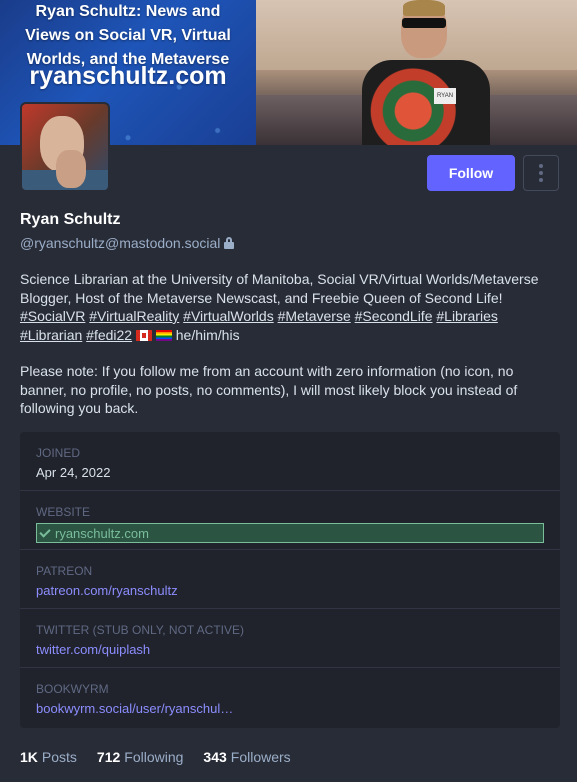  Describe the element at coordinates (140, 630) in the screenshot. I see `field-label: Twitter (stub only, not active)` at that location.